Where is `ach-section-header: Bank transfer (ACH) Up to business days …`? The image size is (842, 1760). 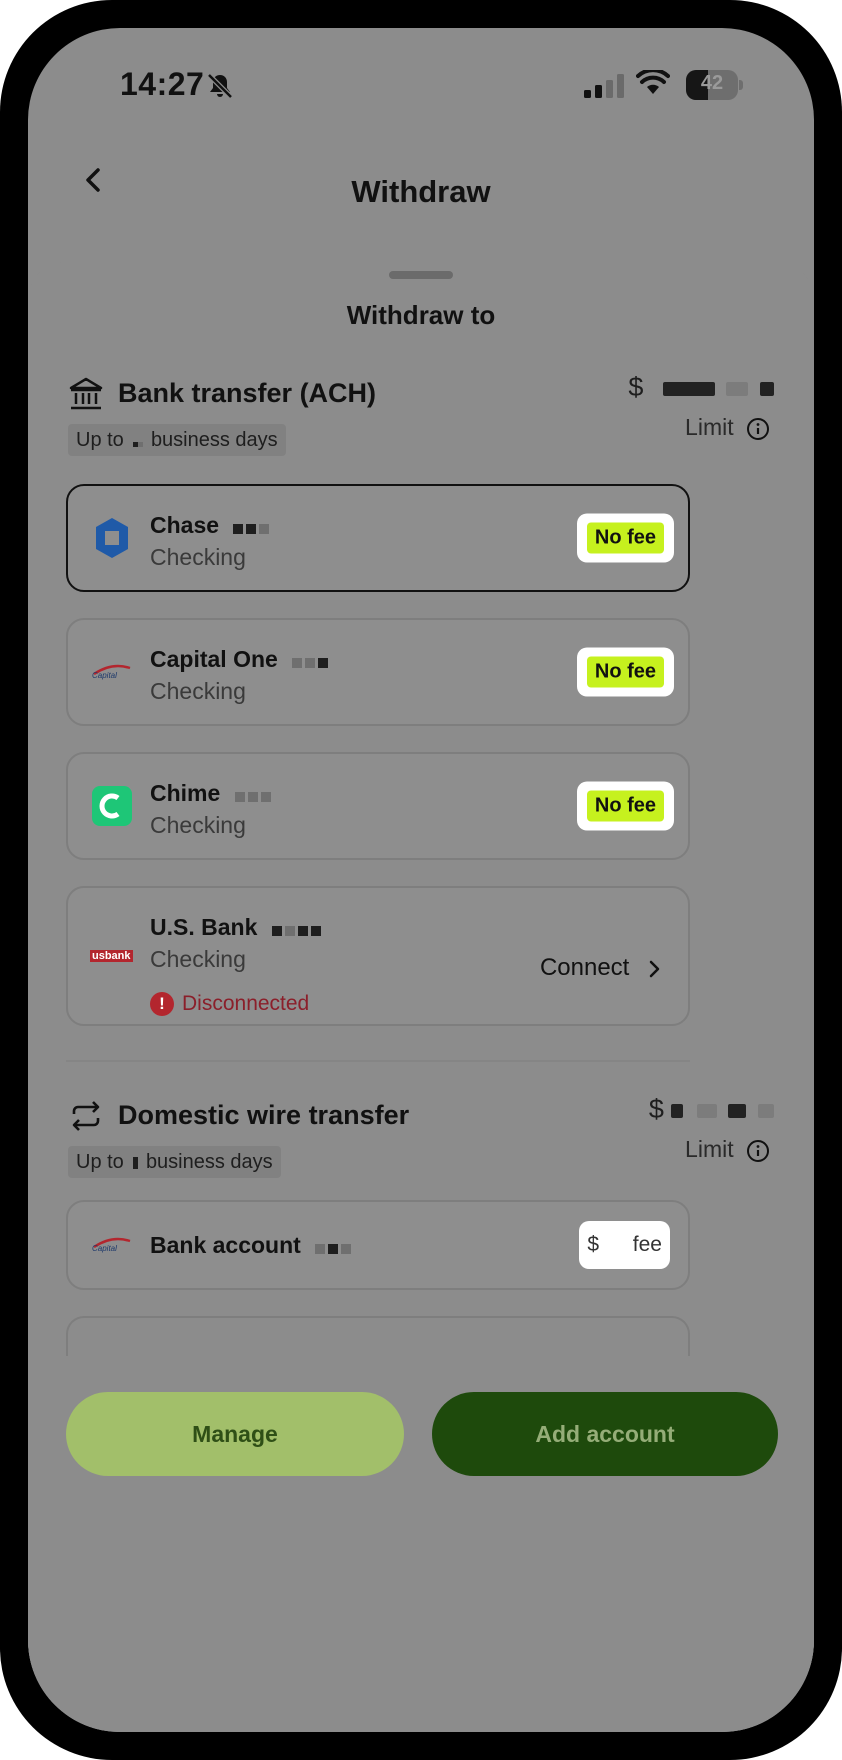
ach-section-header: Bank transfer (ACH) Up to business days … is located at coordinates (421, 422).